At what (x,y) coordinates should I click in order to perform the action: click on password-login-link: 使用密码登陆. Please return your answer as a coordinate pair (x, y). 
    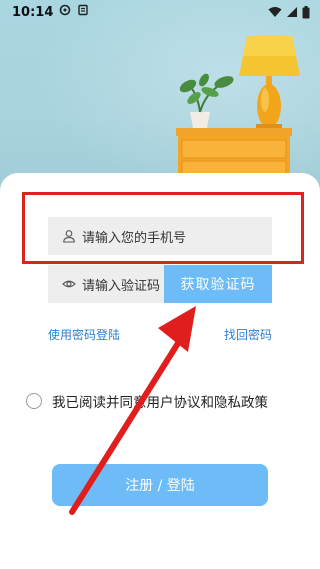
    Looking at the image, I should click on (84, 334).